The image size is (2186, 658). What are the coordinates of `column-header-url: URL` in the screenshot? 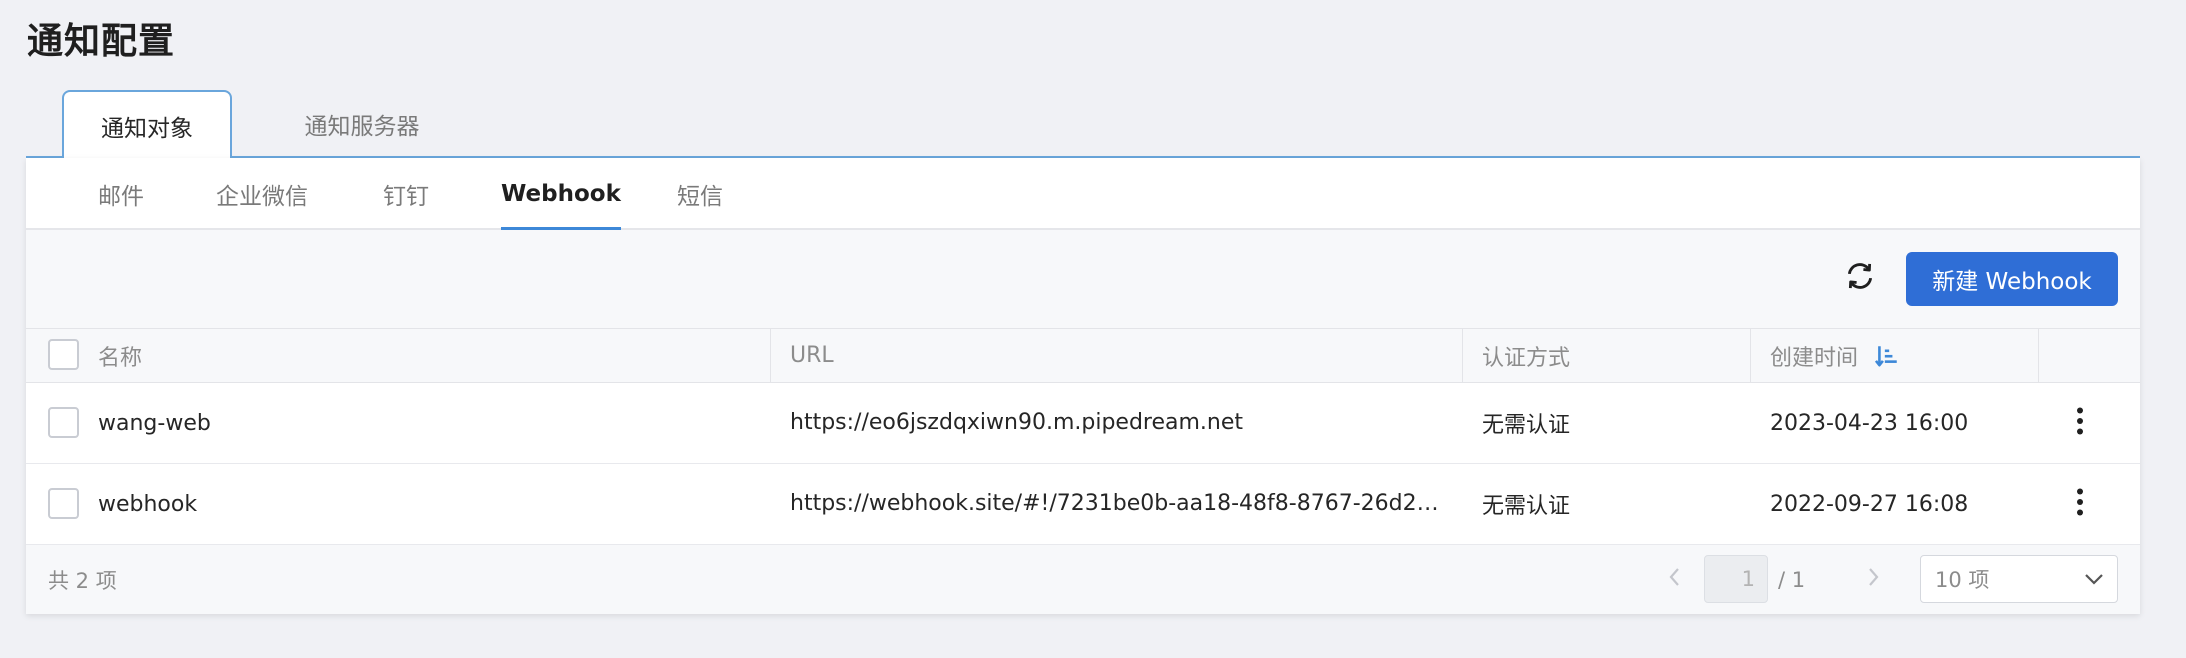 It's located at (812, 355).